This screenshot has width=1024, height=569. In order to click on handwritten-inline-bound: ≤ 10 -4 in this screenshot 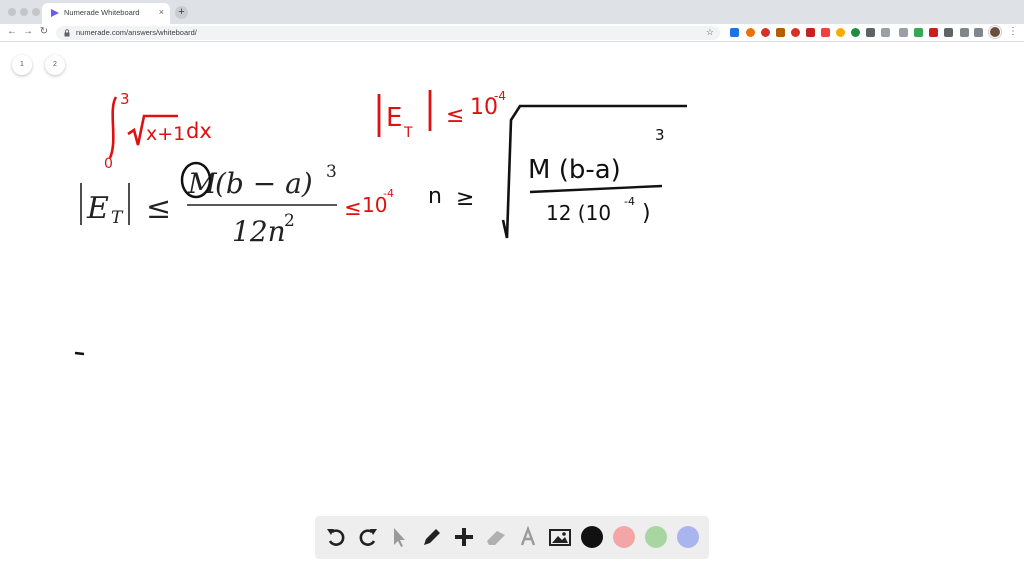, I will do `click(369, 203)`.